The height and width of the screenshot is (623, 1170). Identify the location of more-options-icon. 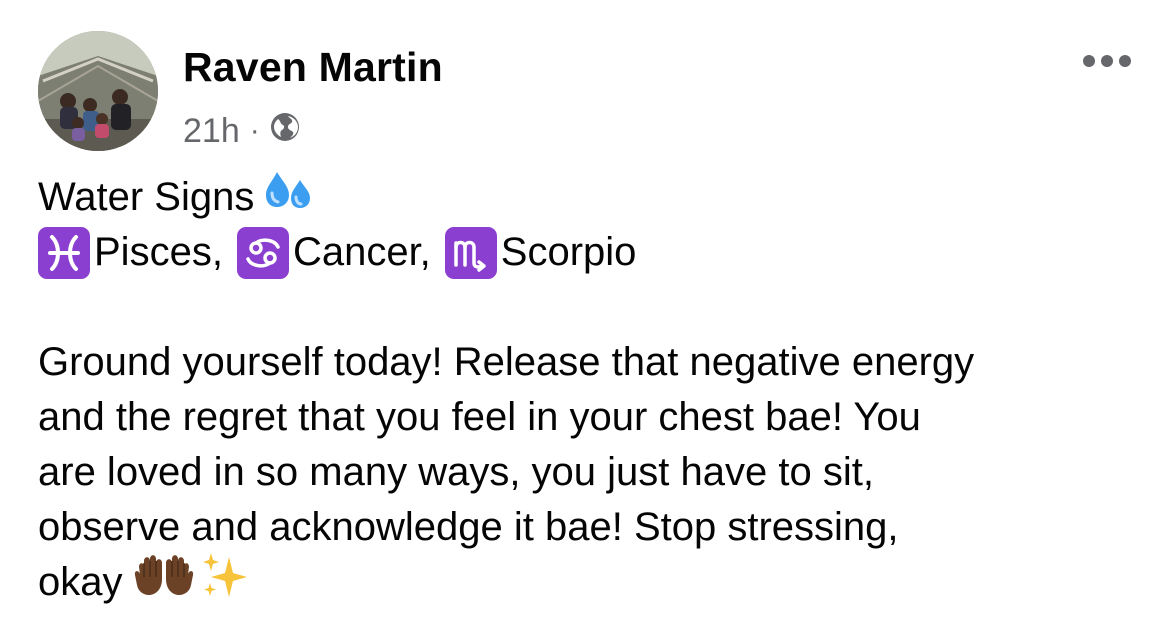
(1107, 61).